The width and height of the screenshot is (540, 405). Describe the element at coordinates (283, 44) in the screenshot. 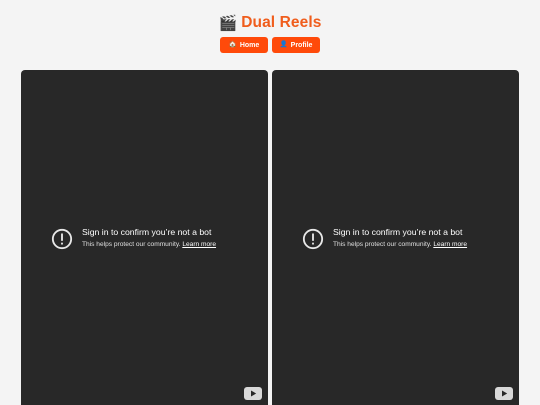

I see `user-icon: 👤` at that location.